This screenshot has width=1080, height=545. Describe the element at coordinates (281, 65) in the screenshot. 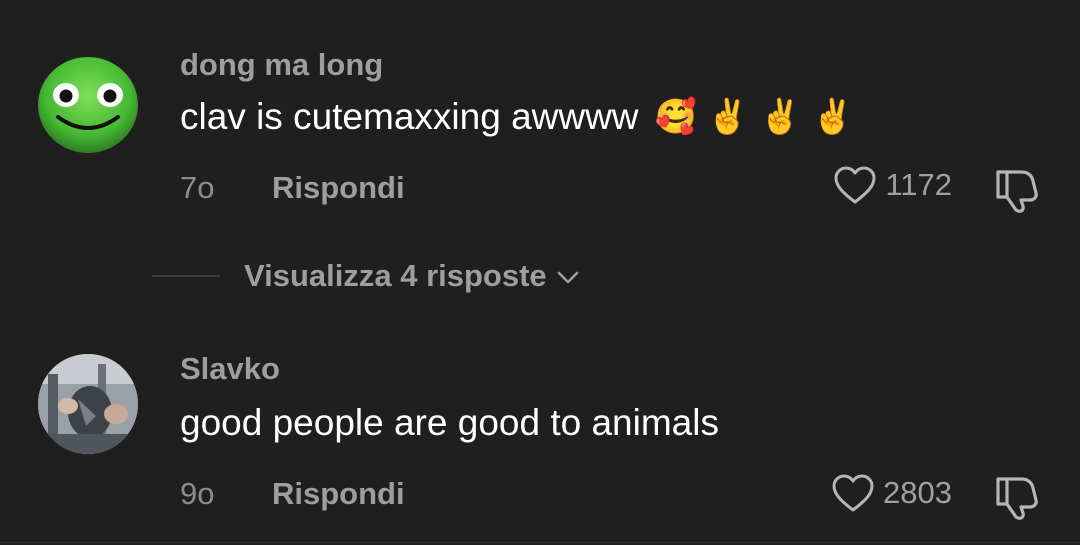

I see `comment-username: dong ma long` at that location.